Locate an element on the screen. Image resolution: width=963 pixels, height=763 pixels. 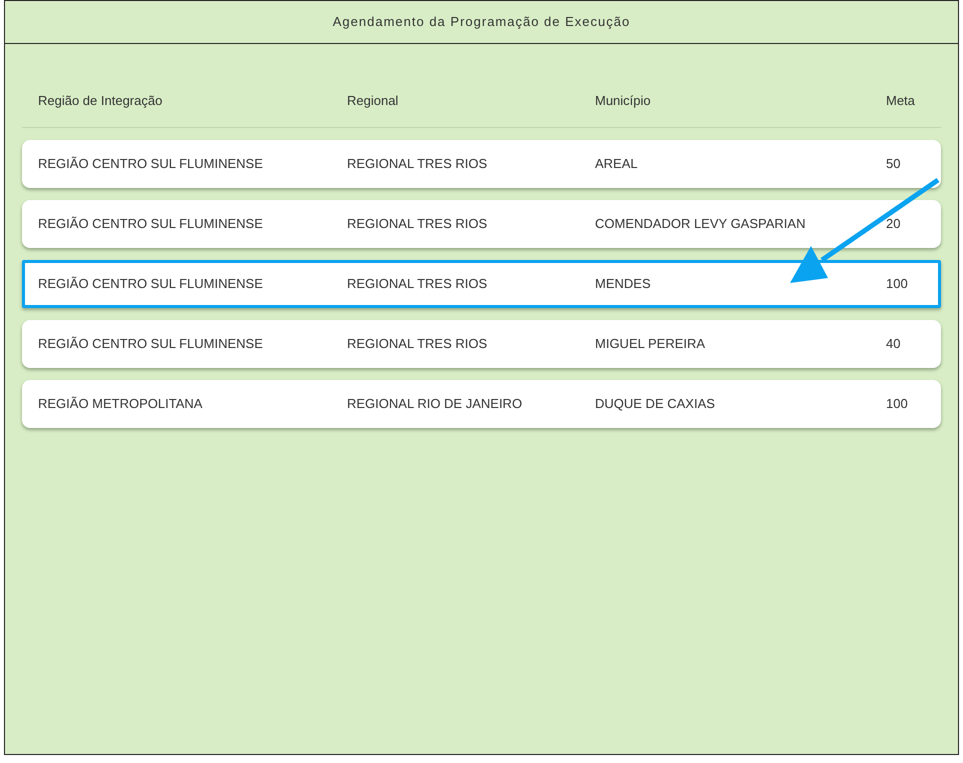
table-row: REGIÃO CENTRO SUL FLUMINENSE REGIONAL TRES RIOS COMENDADOR LEVY GASPARIAN 20 is located at coordinates (481, 224).